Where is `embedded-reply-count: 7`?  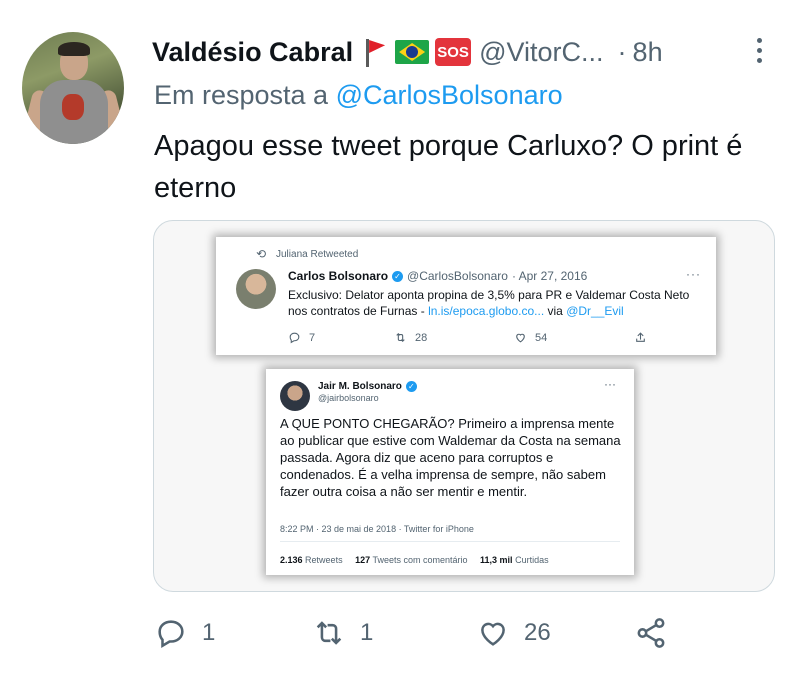
embedded-reply-count: 7 is located at coordinates (312, 337).